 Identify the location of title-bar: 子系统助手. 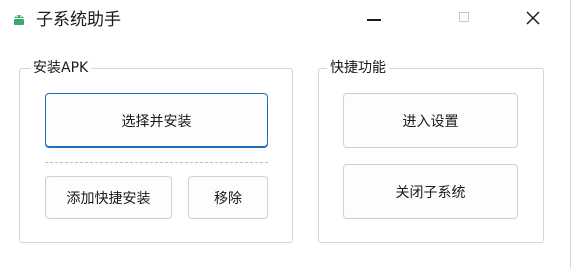
(285, 20).